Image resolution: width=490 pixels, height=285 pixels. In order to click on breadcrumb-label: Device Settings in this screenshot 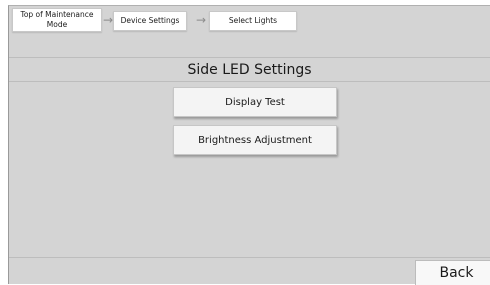, I will do `click(150, 20)`.